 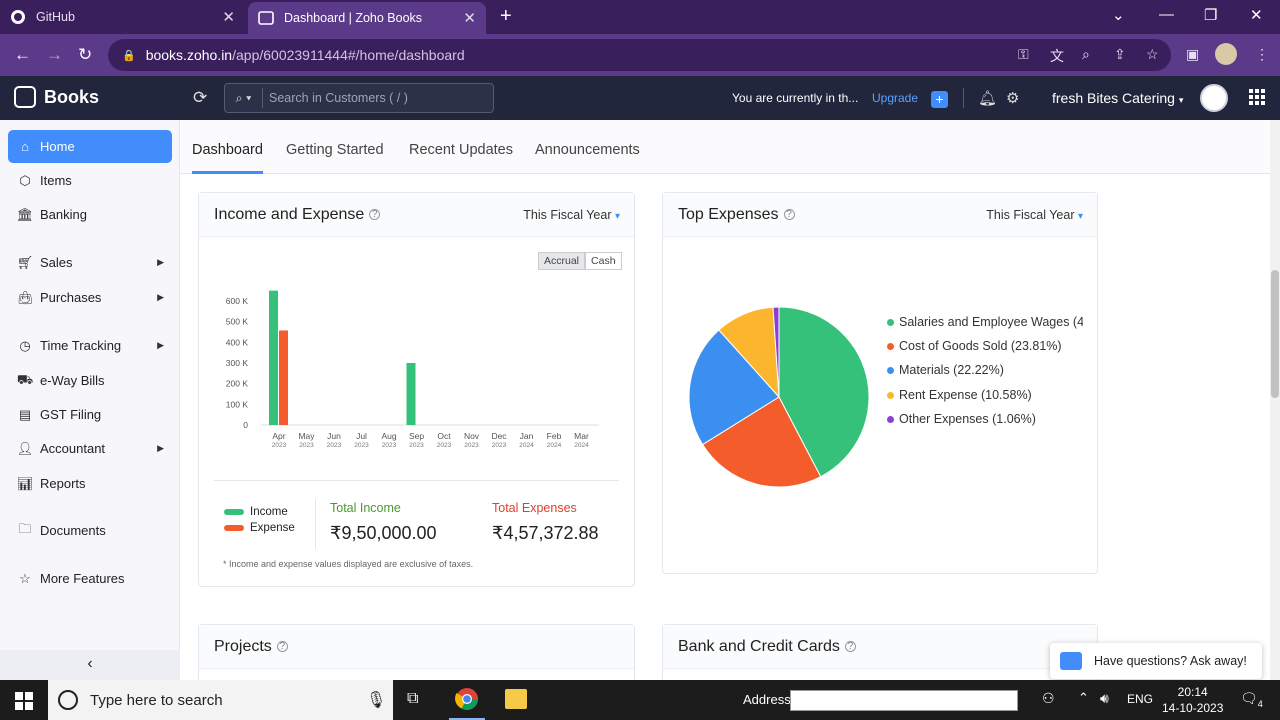 I want to click on tab-zoho-books: Dashboard | Zoho Books ✕, so click(x=367, y=18).